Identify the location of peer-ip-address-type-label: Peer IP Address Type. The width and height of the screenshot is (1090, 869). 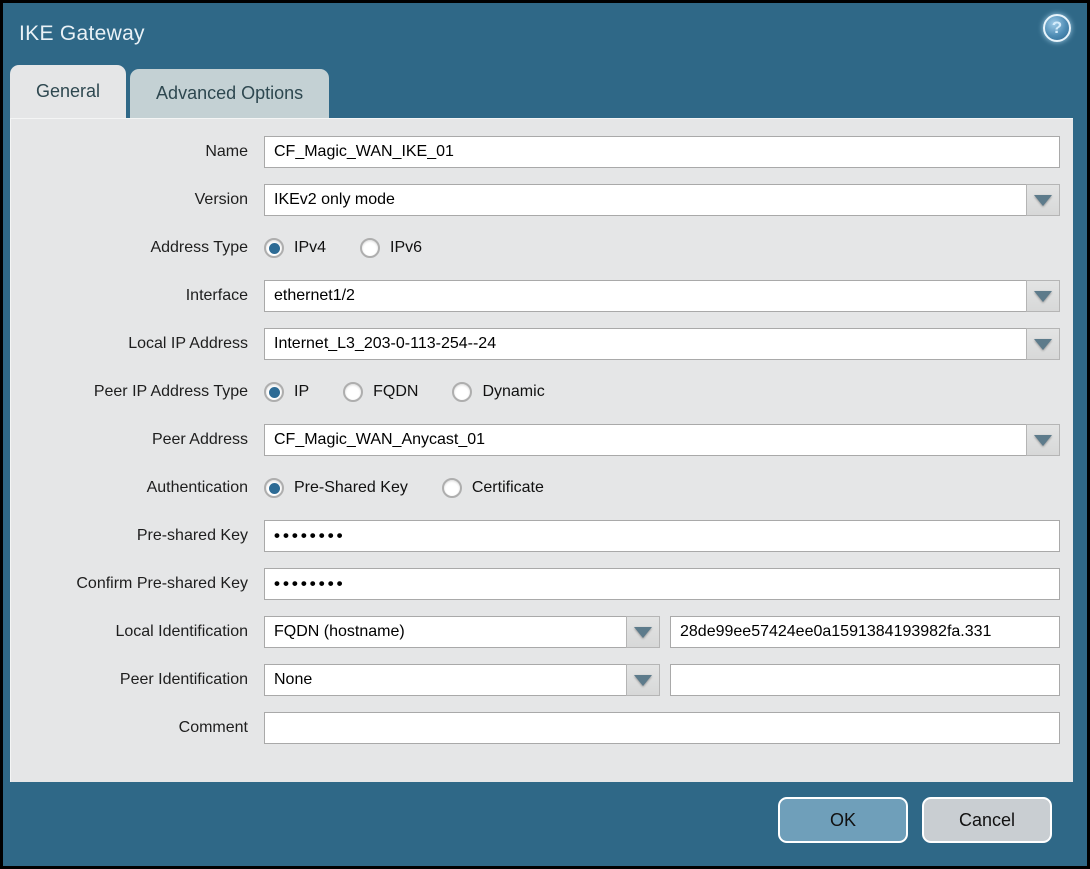
(170, 391).